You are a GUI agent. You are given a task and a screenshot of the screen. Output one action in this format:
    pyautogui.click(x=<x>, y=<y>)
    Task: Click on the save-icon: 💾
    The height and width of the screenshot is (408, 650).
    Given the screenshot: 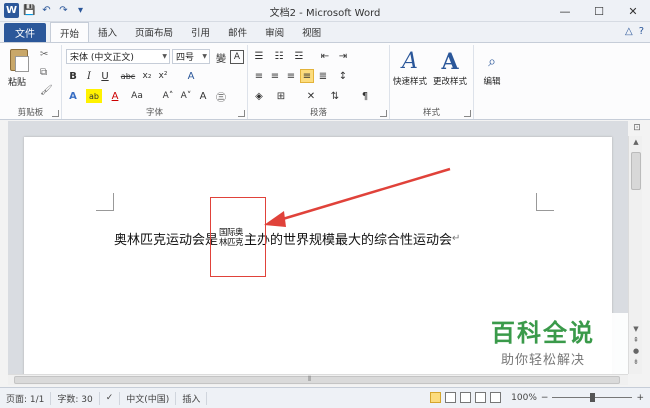 What is the action you would take?
    pyautogui.click(x=29, y=10)
    